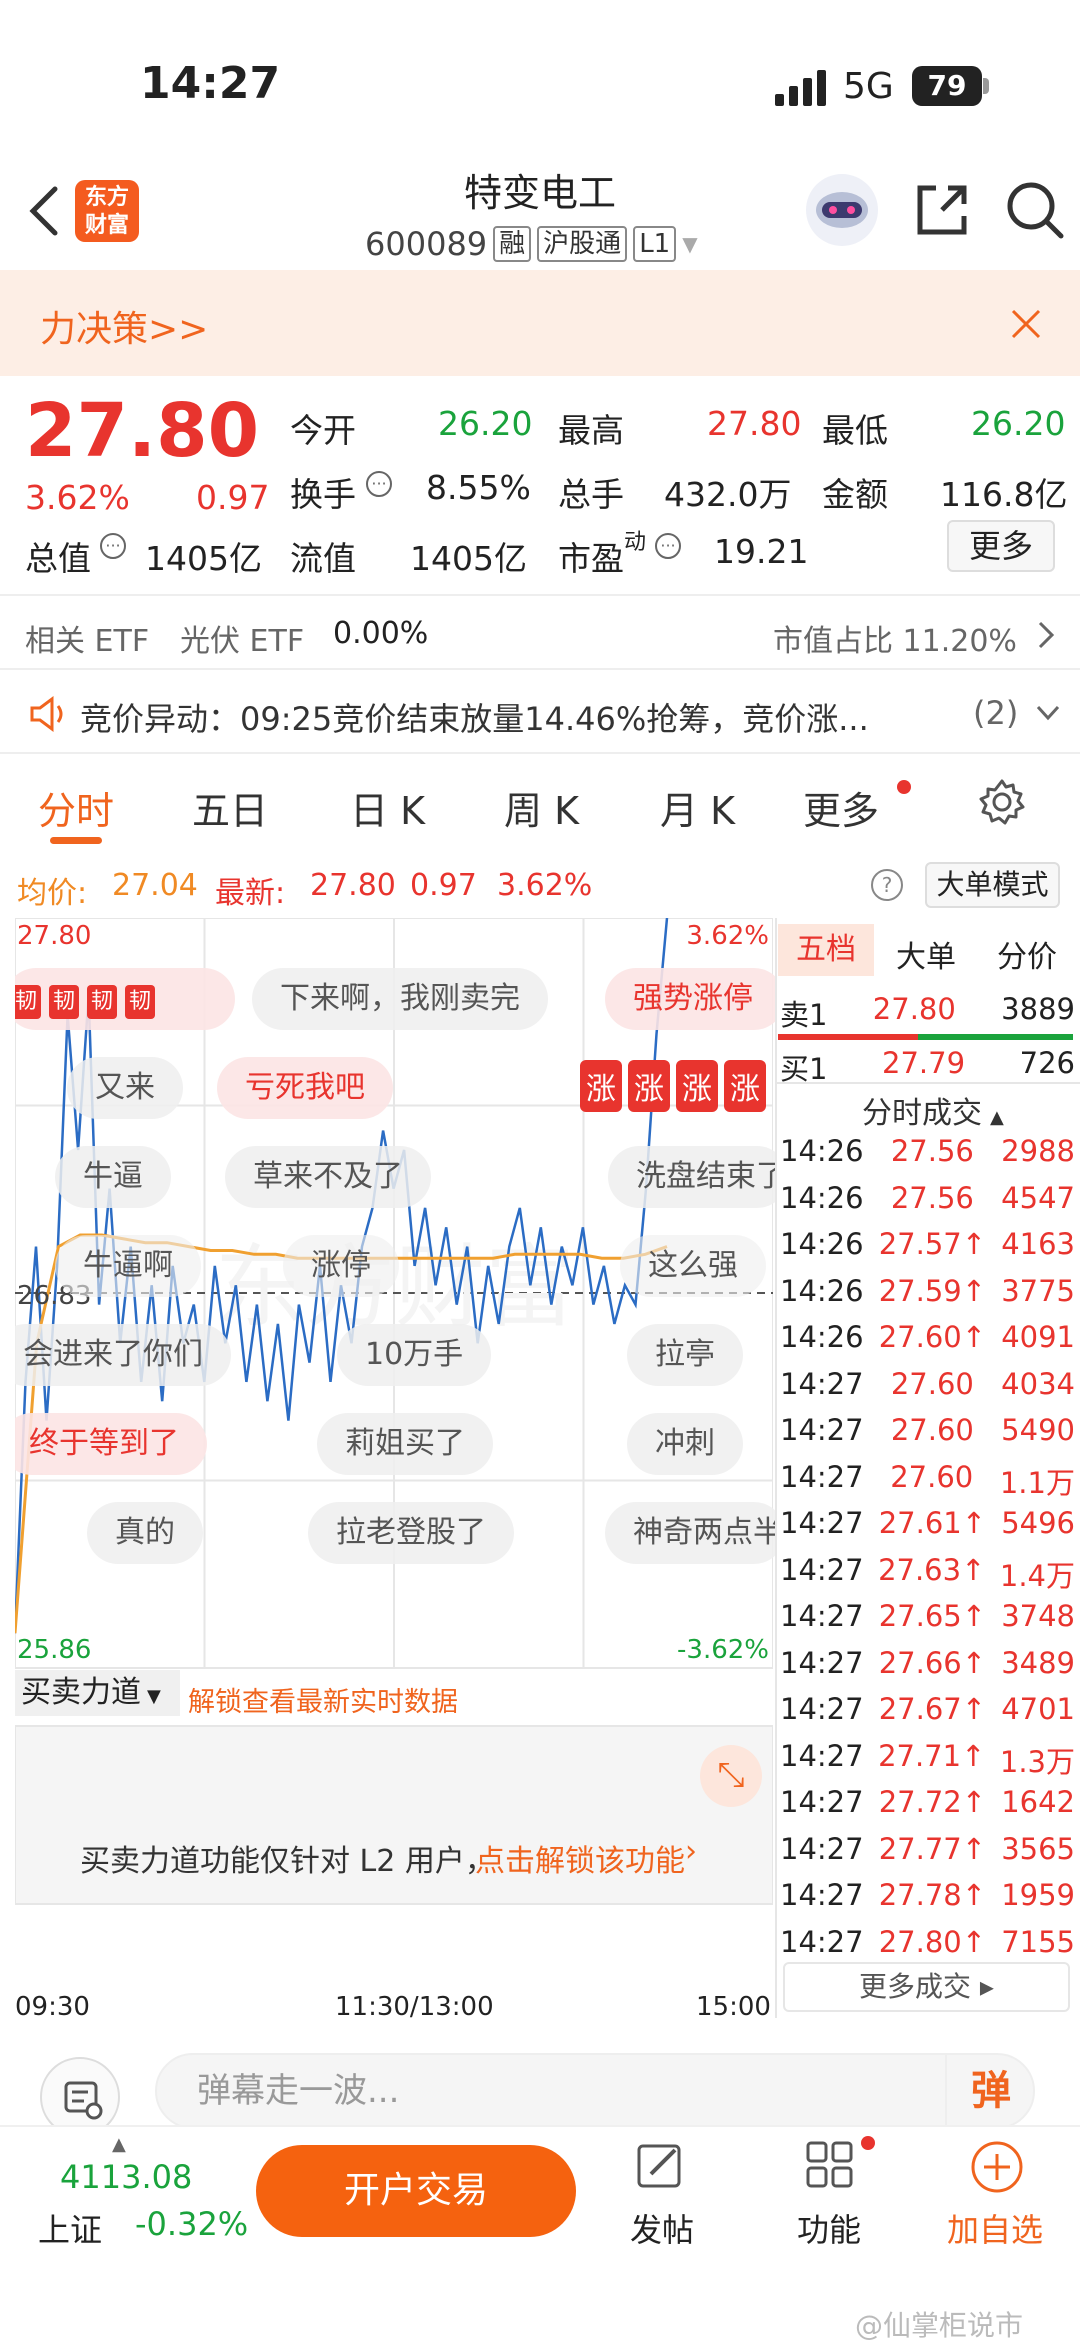  What do you see at coordinates (426, 244) in the screenshot?
I see `stock-code: 600089` at bounding box center [426, 244].